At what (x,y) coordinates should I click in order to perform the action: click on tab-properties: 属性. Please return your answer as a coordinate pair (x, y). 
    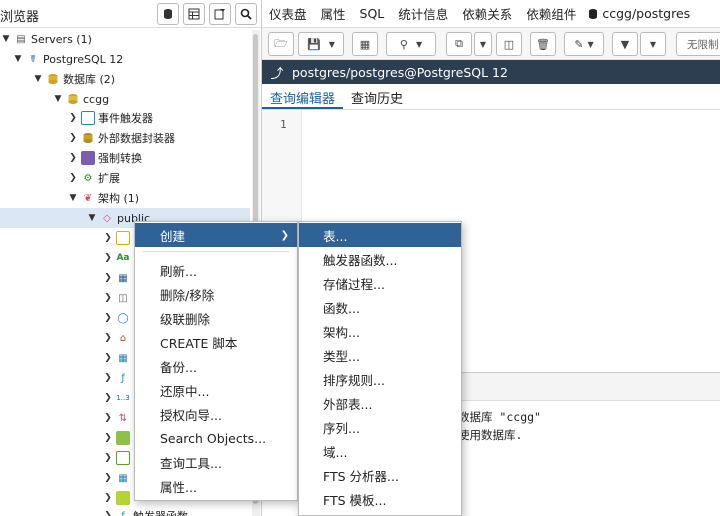
    Looking at the image, I should click on (333, 13).